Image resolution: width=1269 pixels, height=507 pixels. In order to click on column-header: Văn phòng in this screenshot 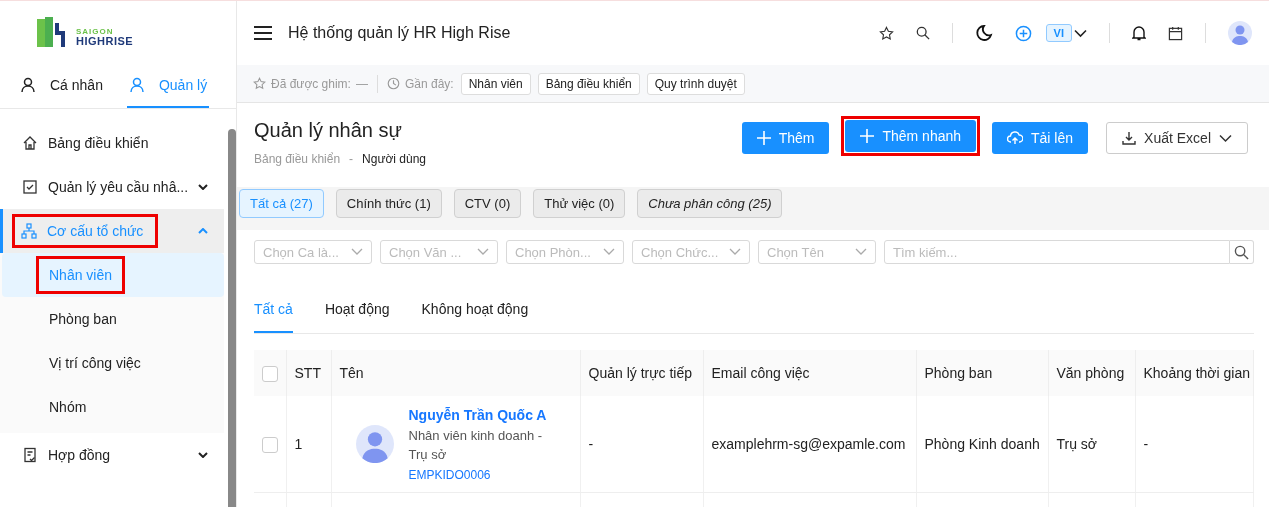, I will do `click(1090, 373)`.